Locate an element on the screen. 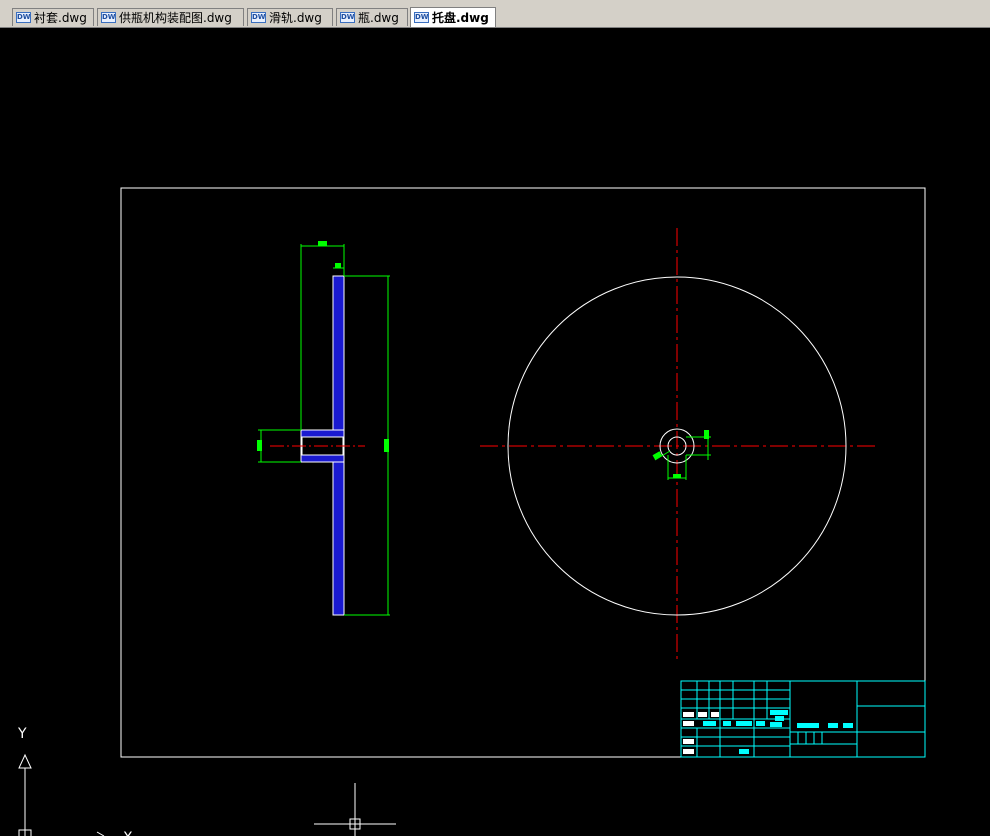  dim-text-bore is located at coordinates (677, 476).